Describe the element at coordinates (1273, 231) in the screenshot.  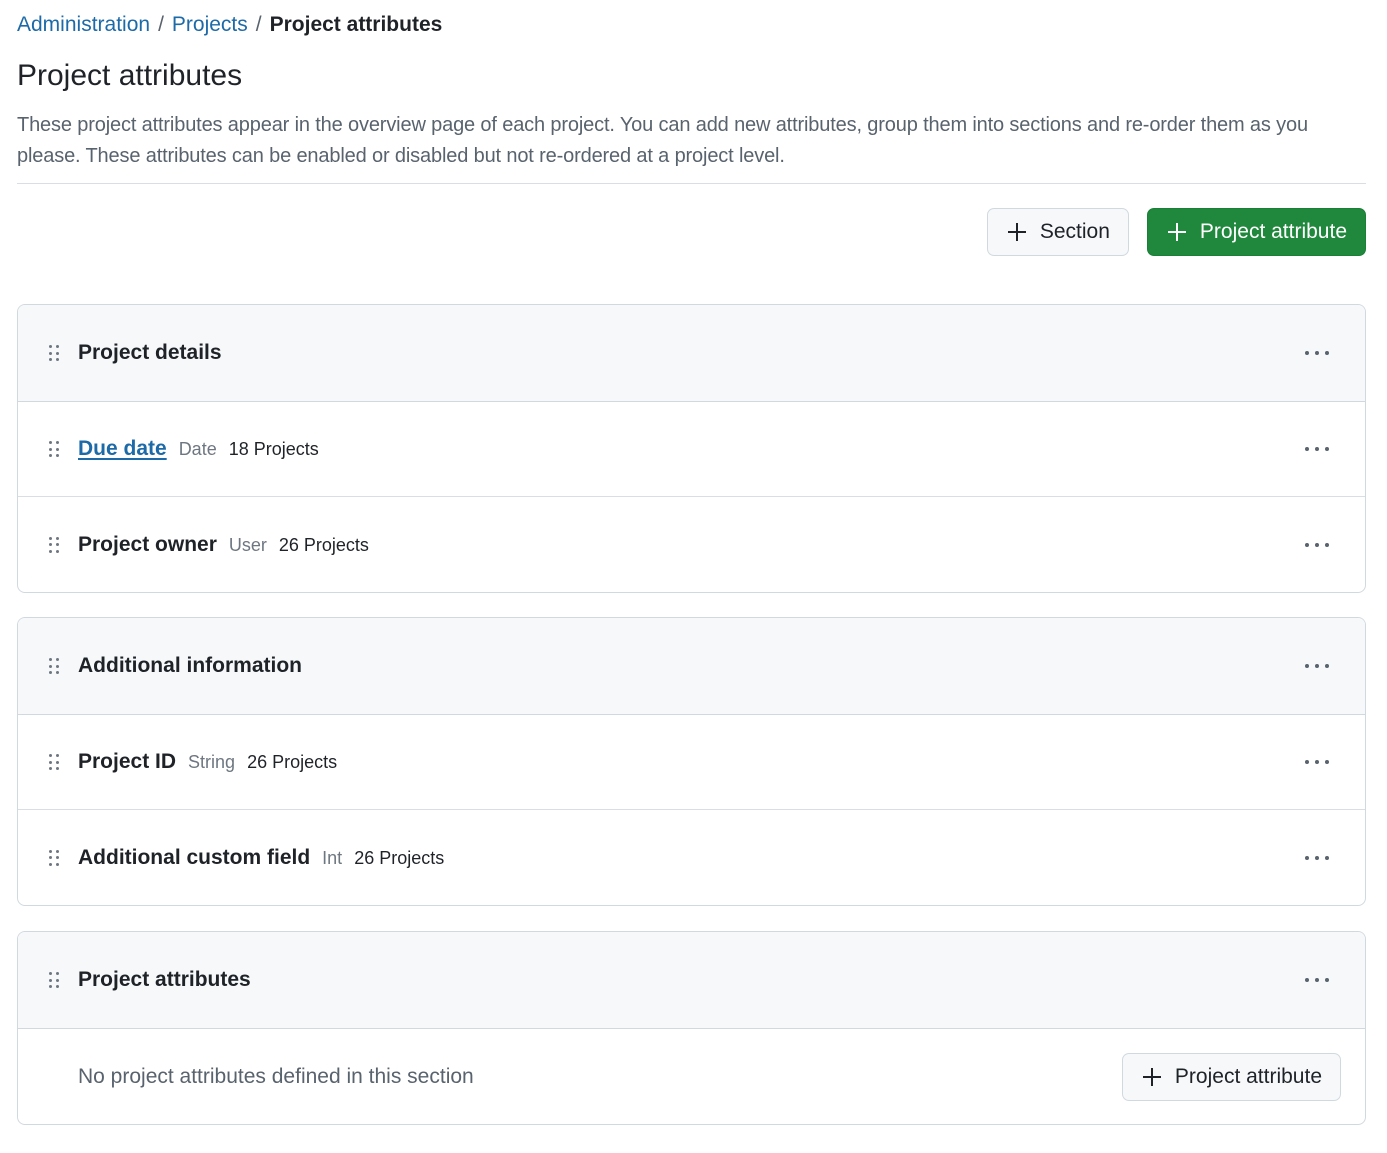
I see `add-project-attribute-label: Project attribute` at that location.